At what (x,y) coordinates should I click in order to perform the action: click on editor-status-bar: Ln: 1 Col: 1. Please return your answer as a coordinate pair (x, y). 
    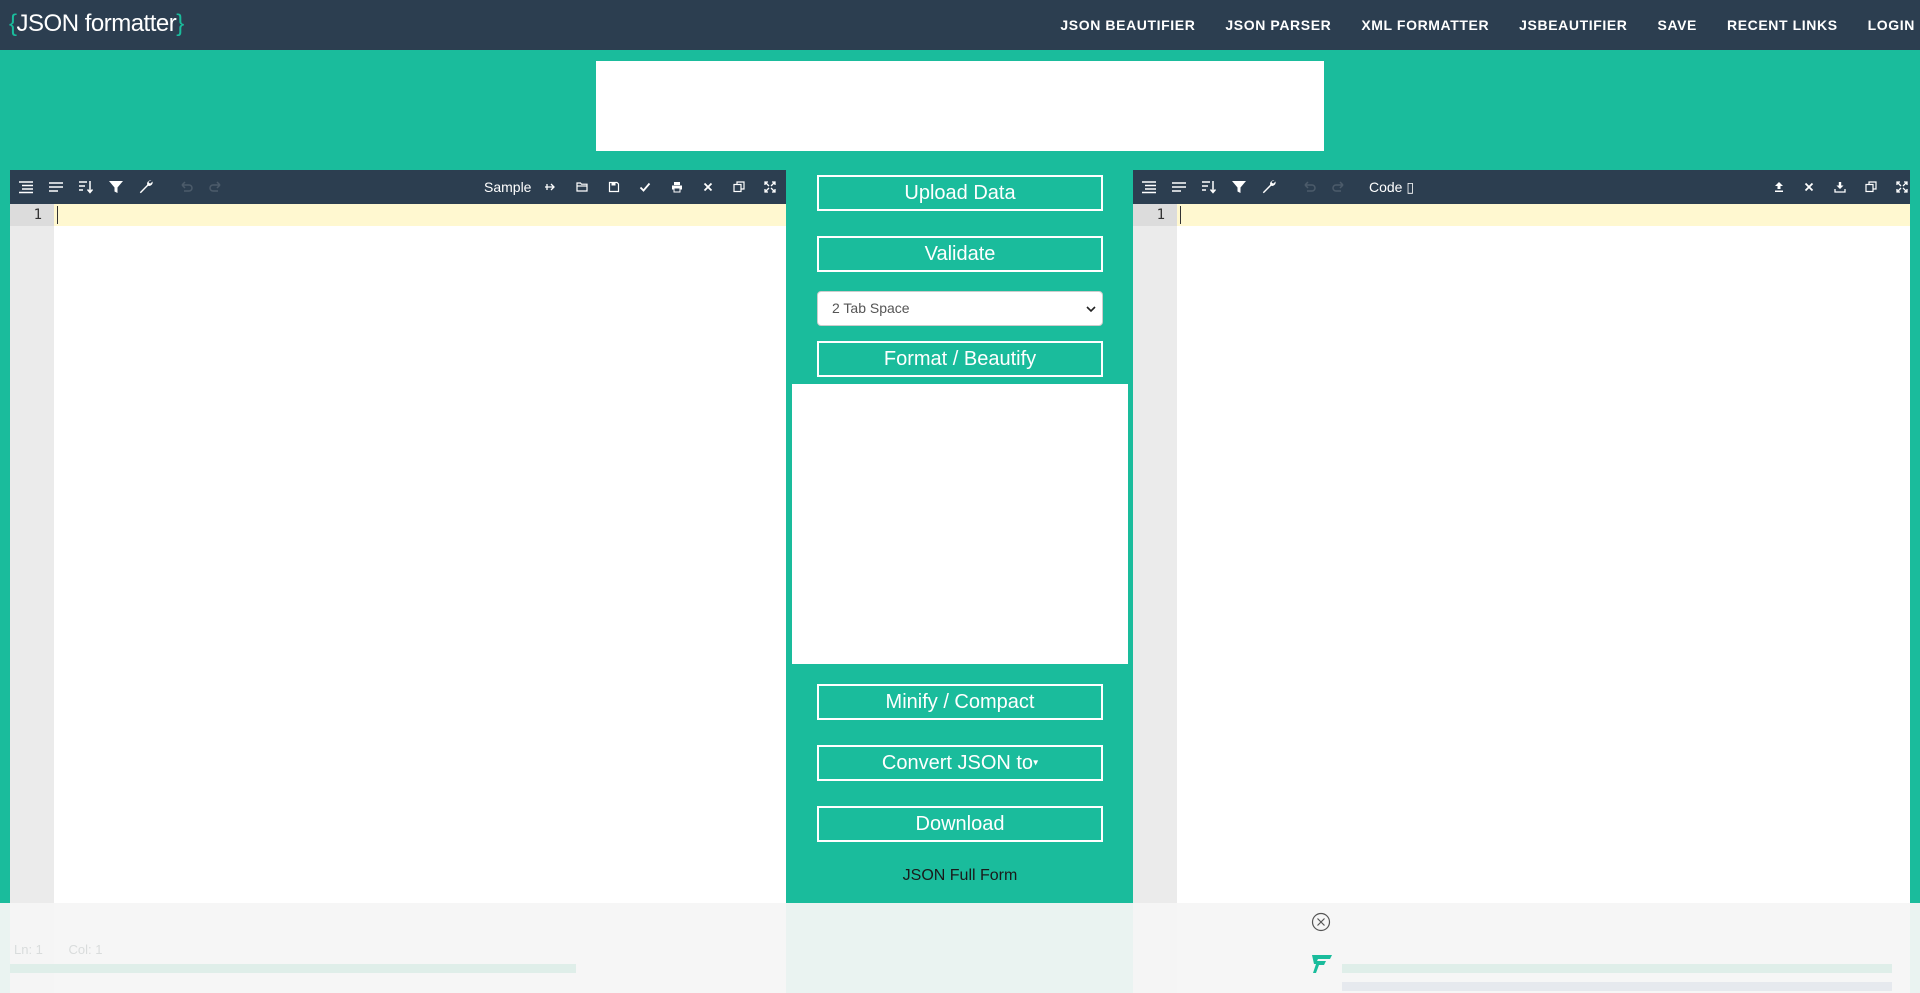
    Looking at the image, I should click on (69, 949).